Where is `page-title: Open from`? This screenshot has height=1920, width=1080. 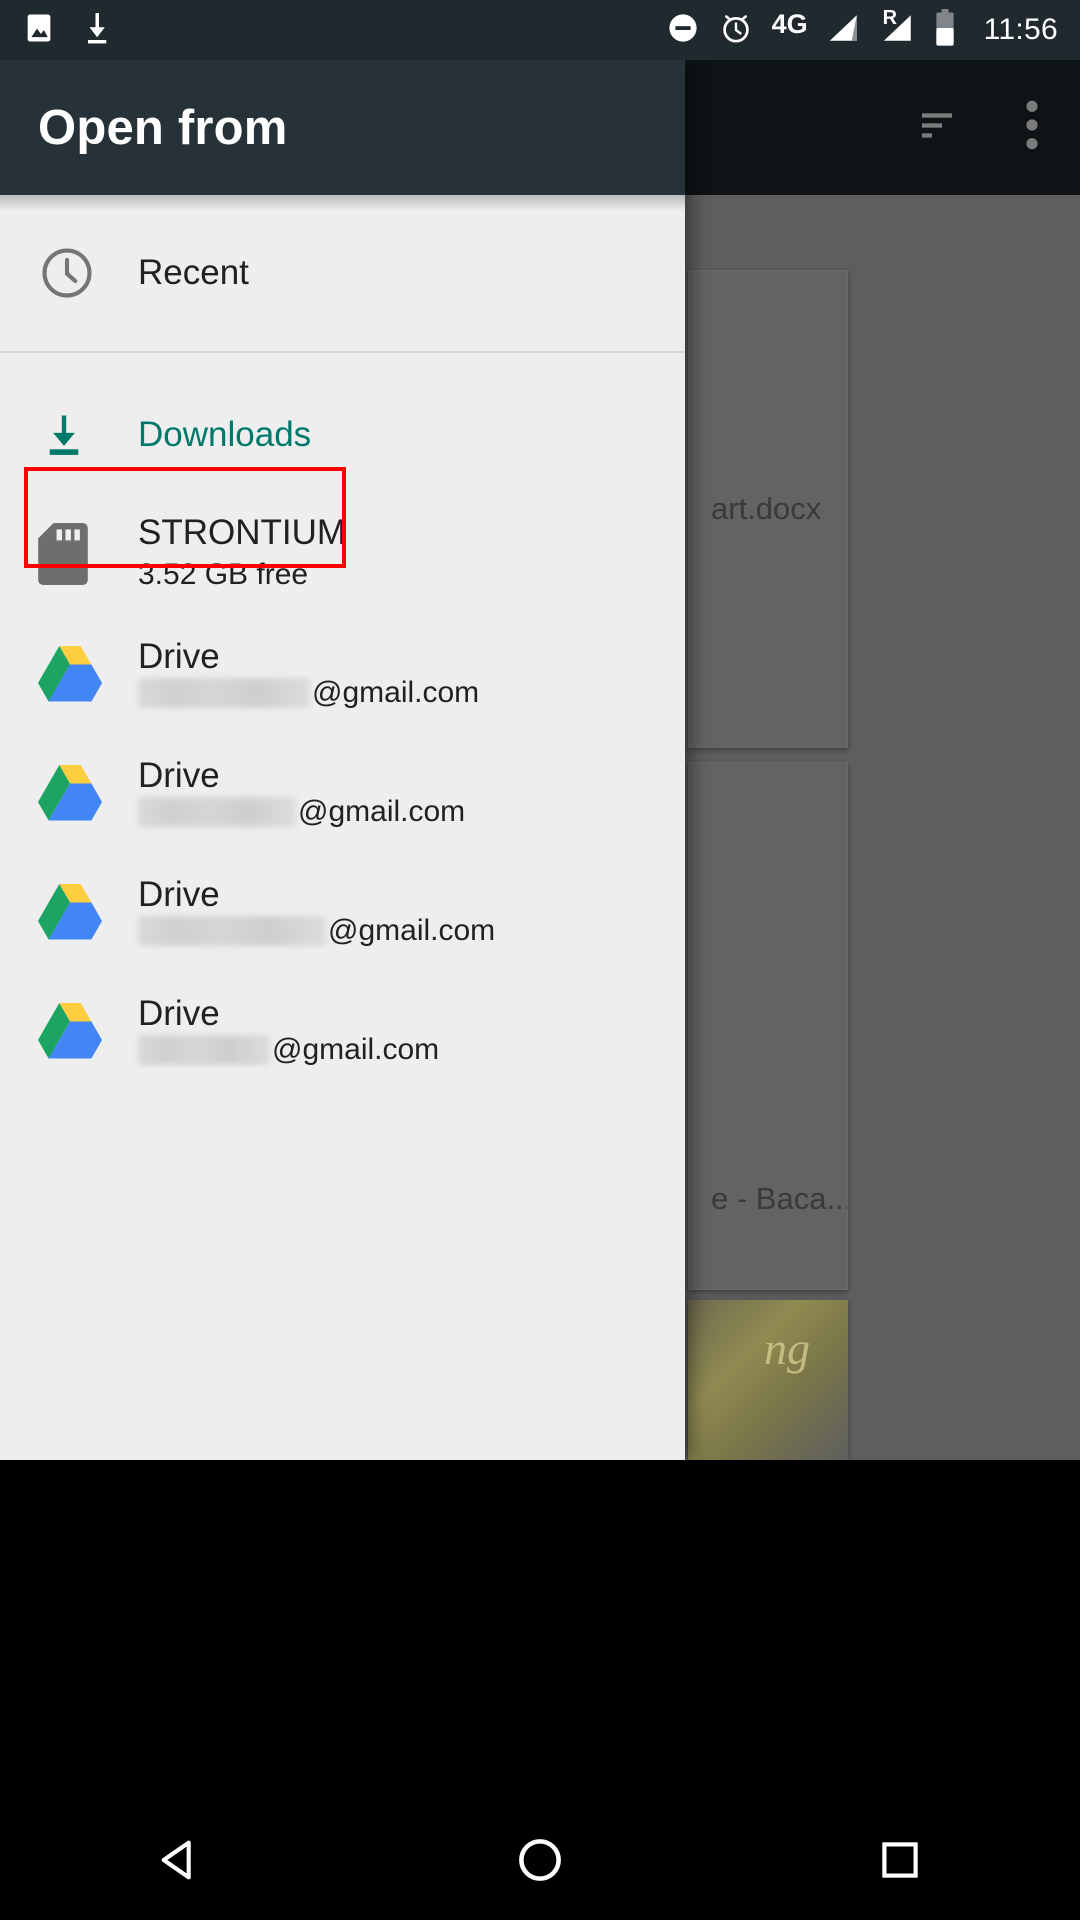 page-title: Open from is located at coordinates (163, 127).